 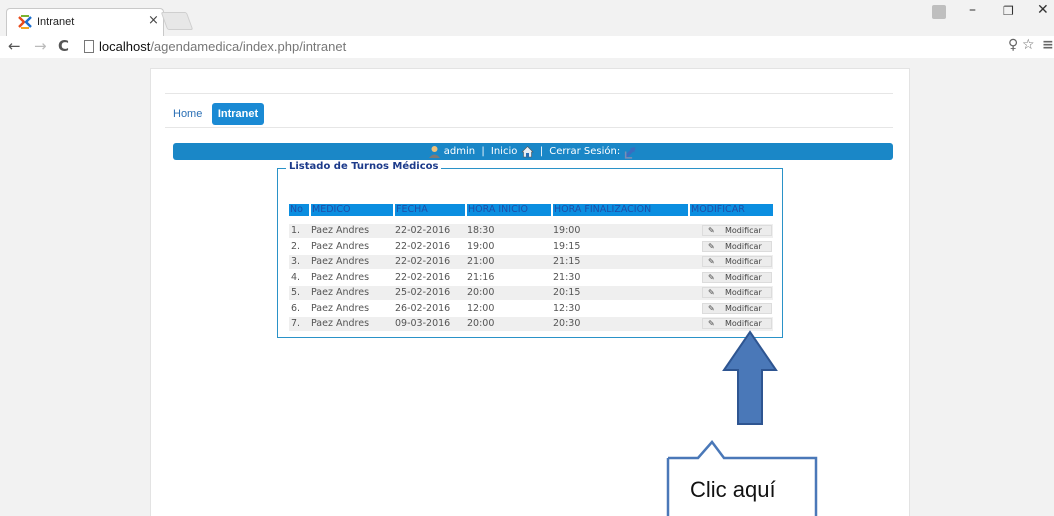 I want to click on logout-icon, so click(x=630, y=152).